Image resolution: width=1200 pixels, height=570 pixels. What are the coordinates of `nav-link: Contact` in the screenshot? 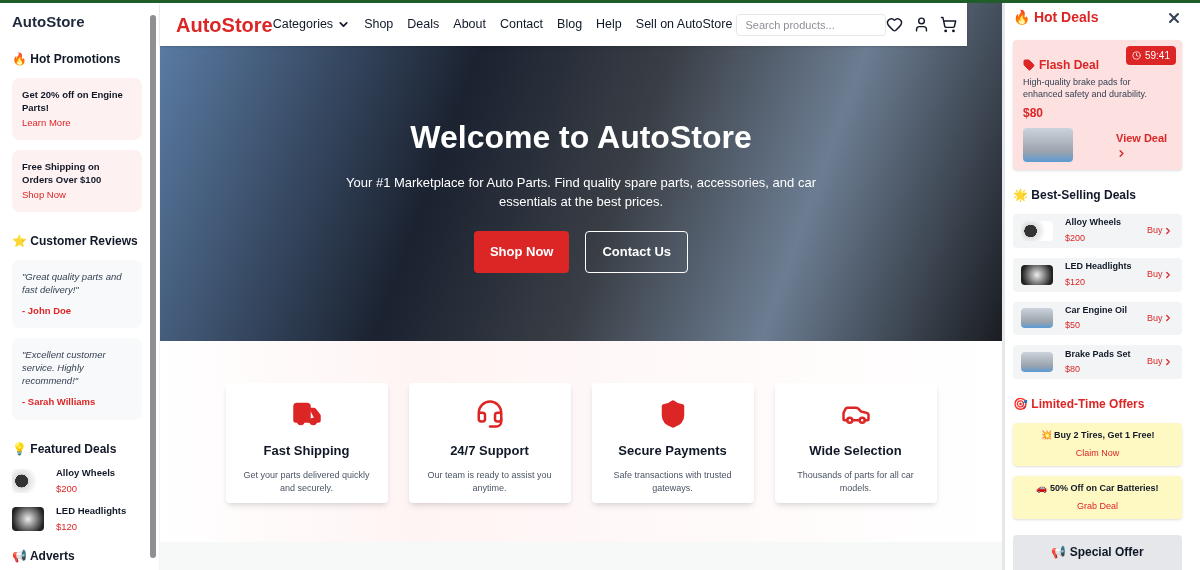 It's located at (521, 24).